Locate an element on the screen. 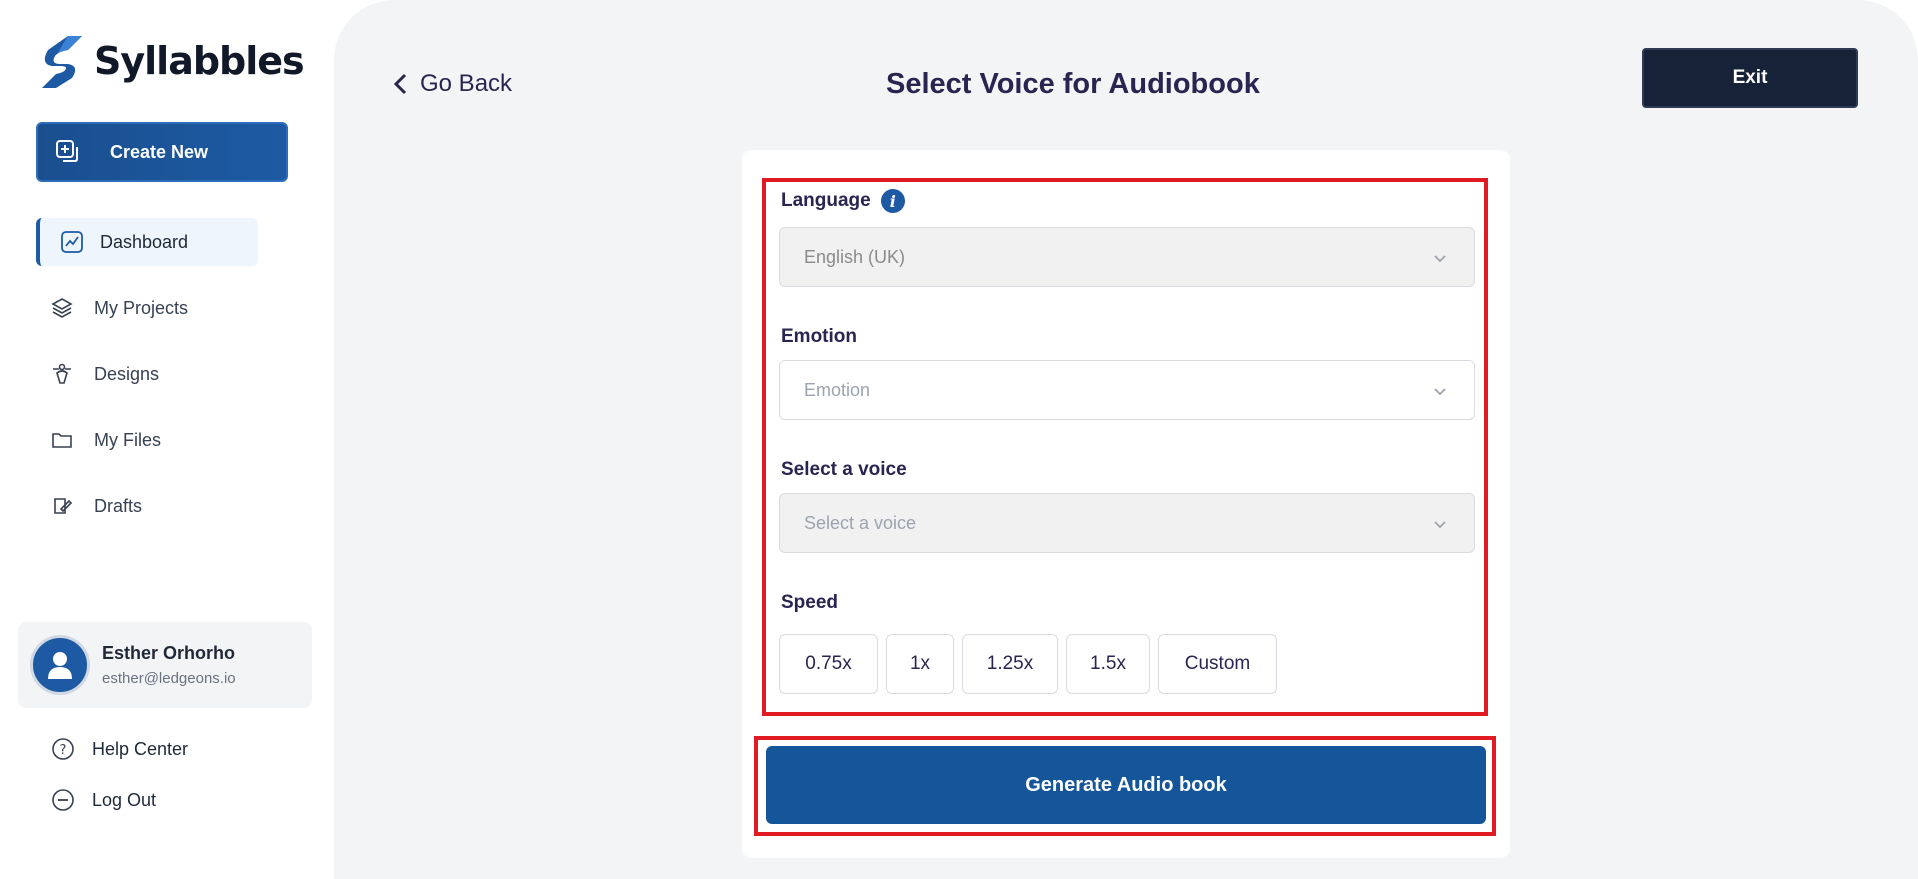  brand-name: Syllabbles is located at coordinates (199, 61).